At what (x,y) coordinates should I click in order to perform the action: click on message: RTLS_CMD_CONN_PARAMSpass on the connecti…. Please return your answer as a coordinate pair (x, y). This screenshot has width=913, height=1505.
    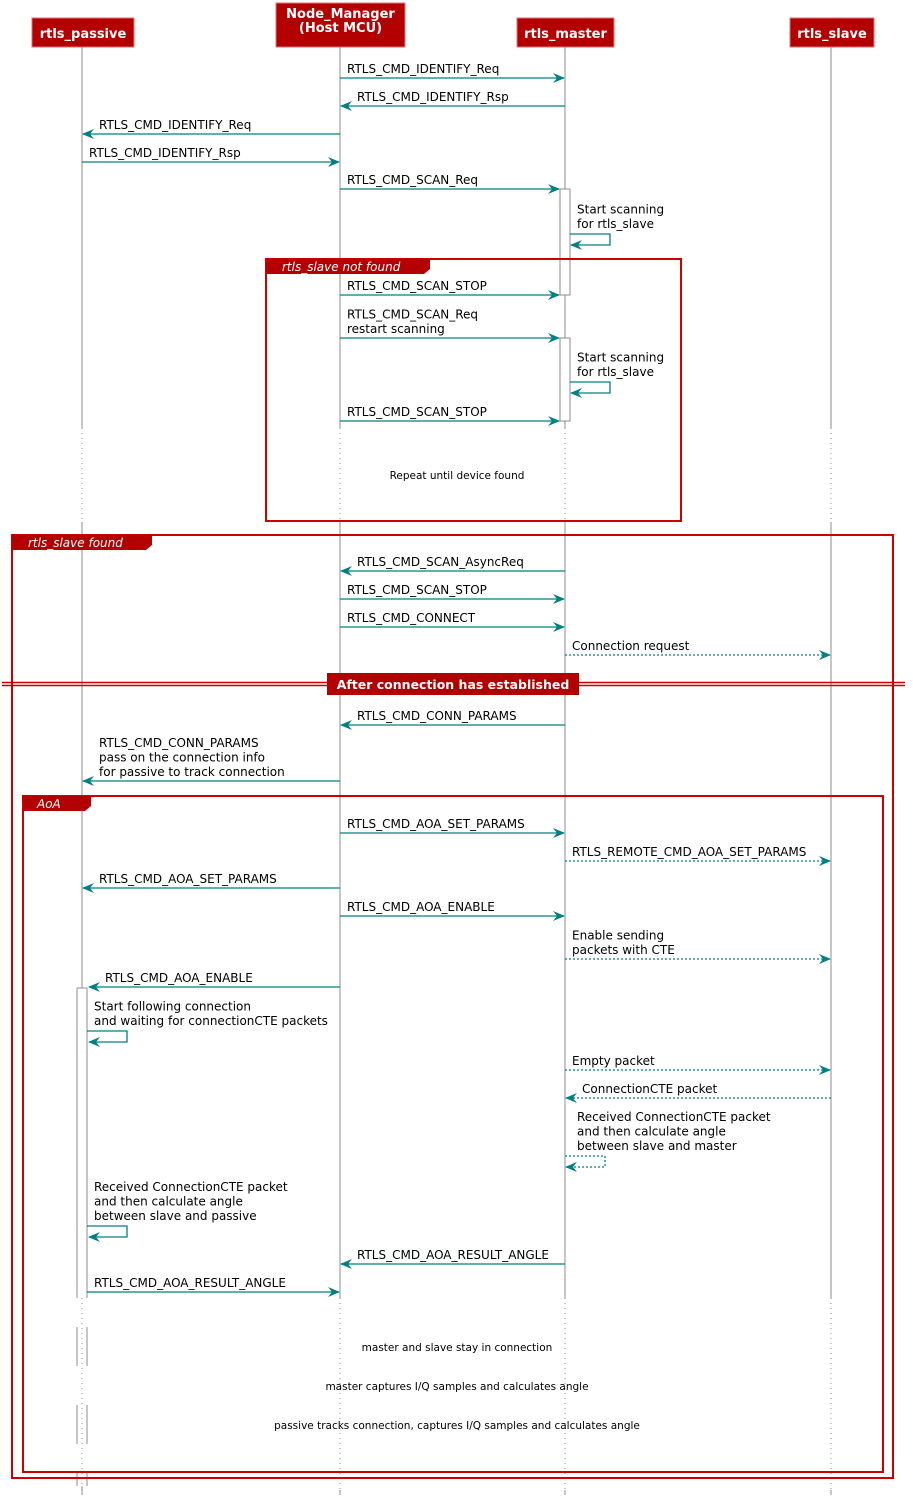
    Looking at the image, I should click on (211, 761).